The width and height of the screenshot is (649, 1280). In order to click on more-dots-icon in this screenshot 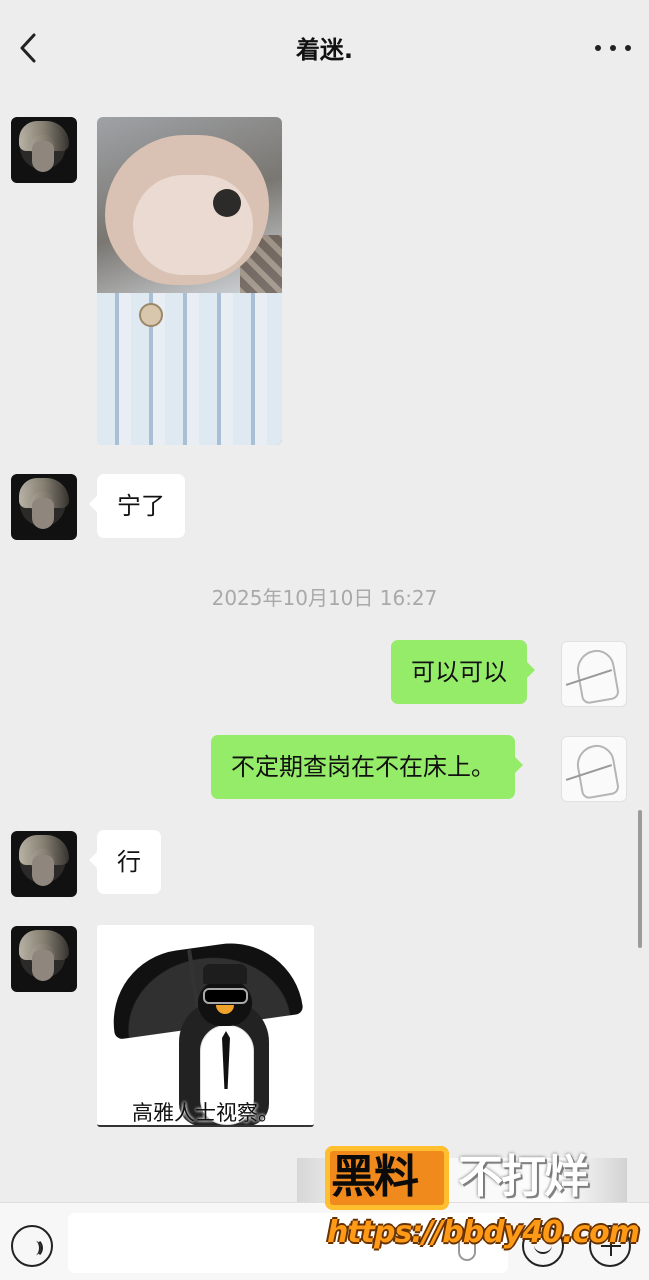, I will do `click(613, 48)`.